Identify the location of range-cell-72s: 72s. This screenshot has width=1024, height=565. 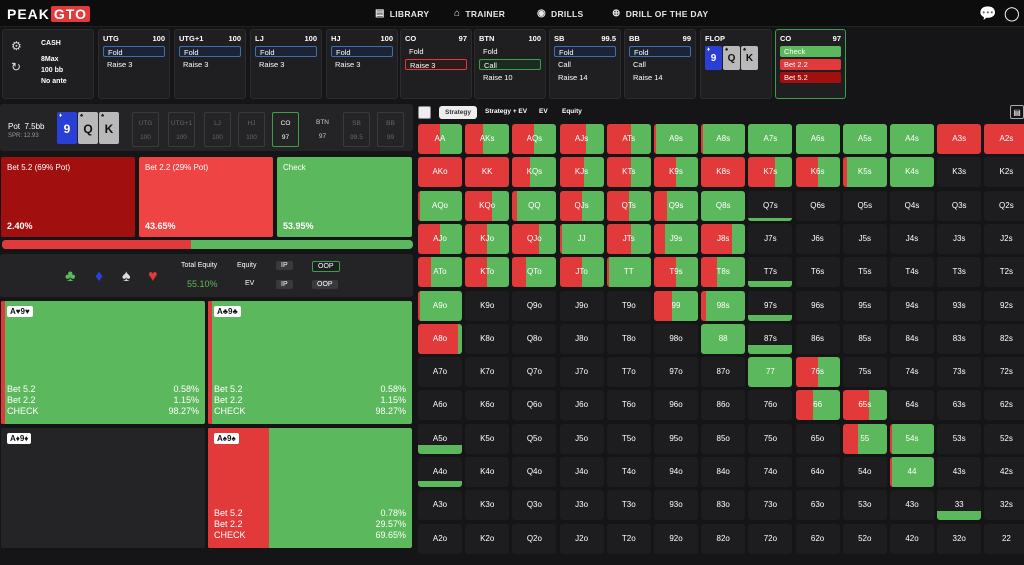
(1004, 372).